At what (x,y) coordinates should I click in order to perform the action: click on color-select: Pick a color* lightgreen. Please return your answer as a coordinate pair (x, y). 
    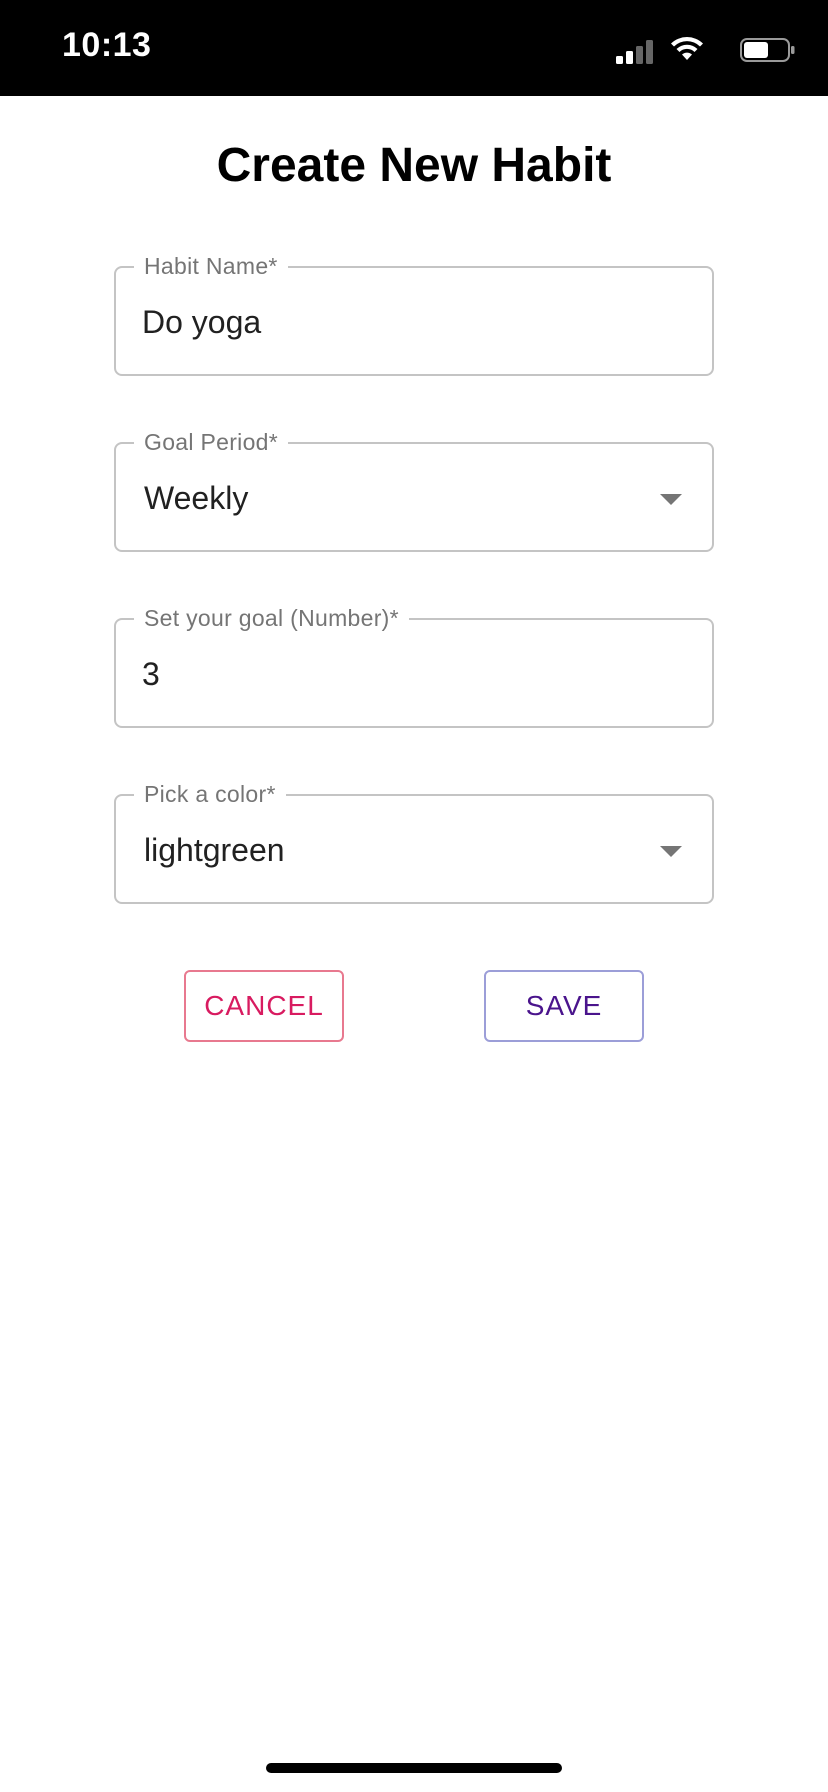
    Looking at the image, I should click on (414, 842).